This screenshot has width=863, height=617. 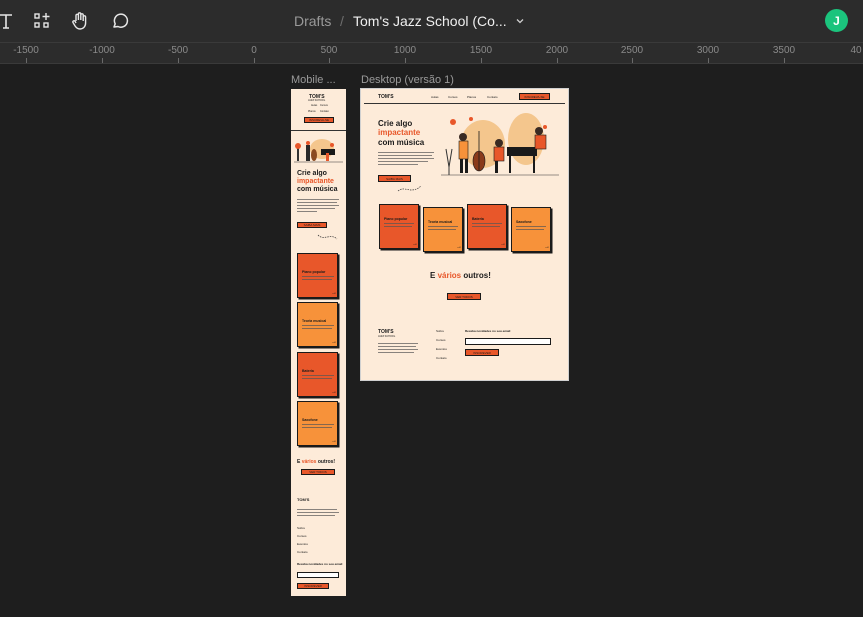 What do you see at coordinates (440, 331) in the screenshot?
I see `desktop-footer-link: Sobre` at bounding box center [440, 331].